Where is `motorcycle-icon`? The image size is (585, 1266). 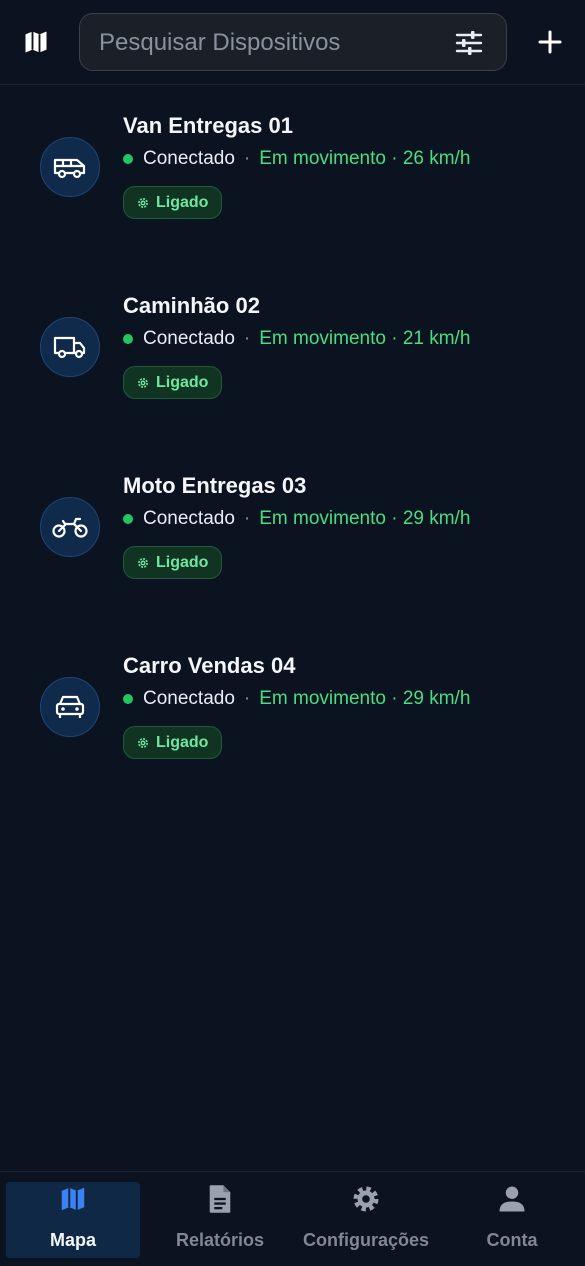
motorcycle-icon is located at coordinates (70, 527).